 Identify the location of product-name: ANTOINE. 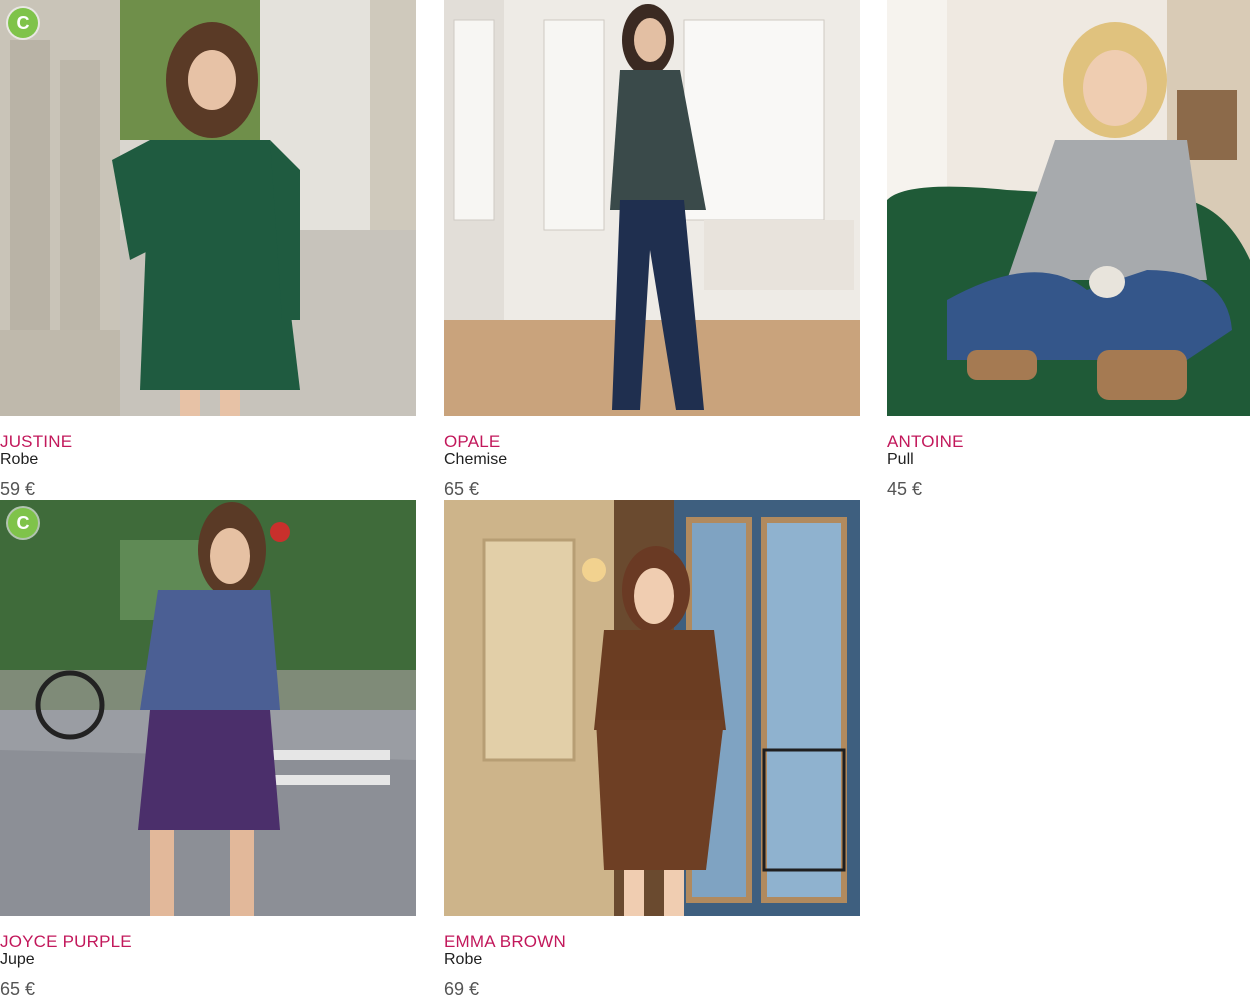
(1068, 442).